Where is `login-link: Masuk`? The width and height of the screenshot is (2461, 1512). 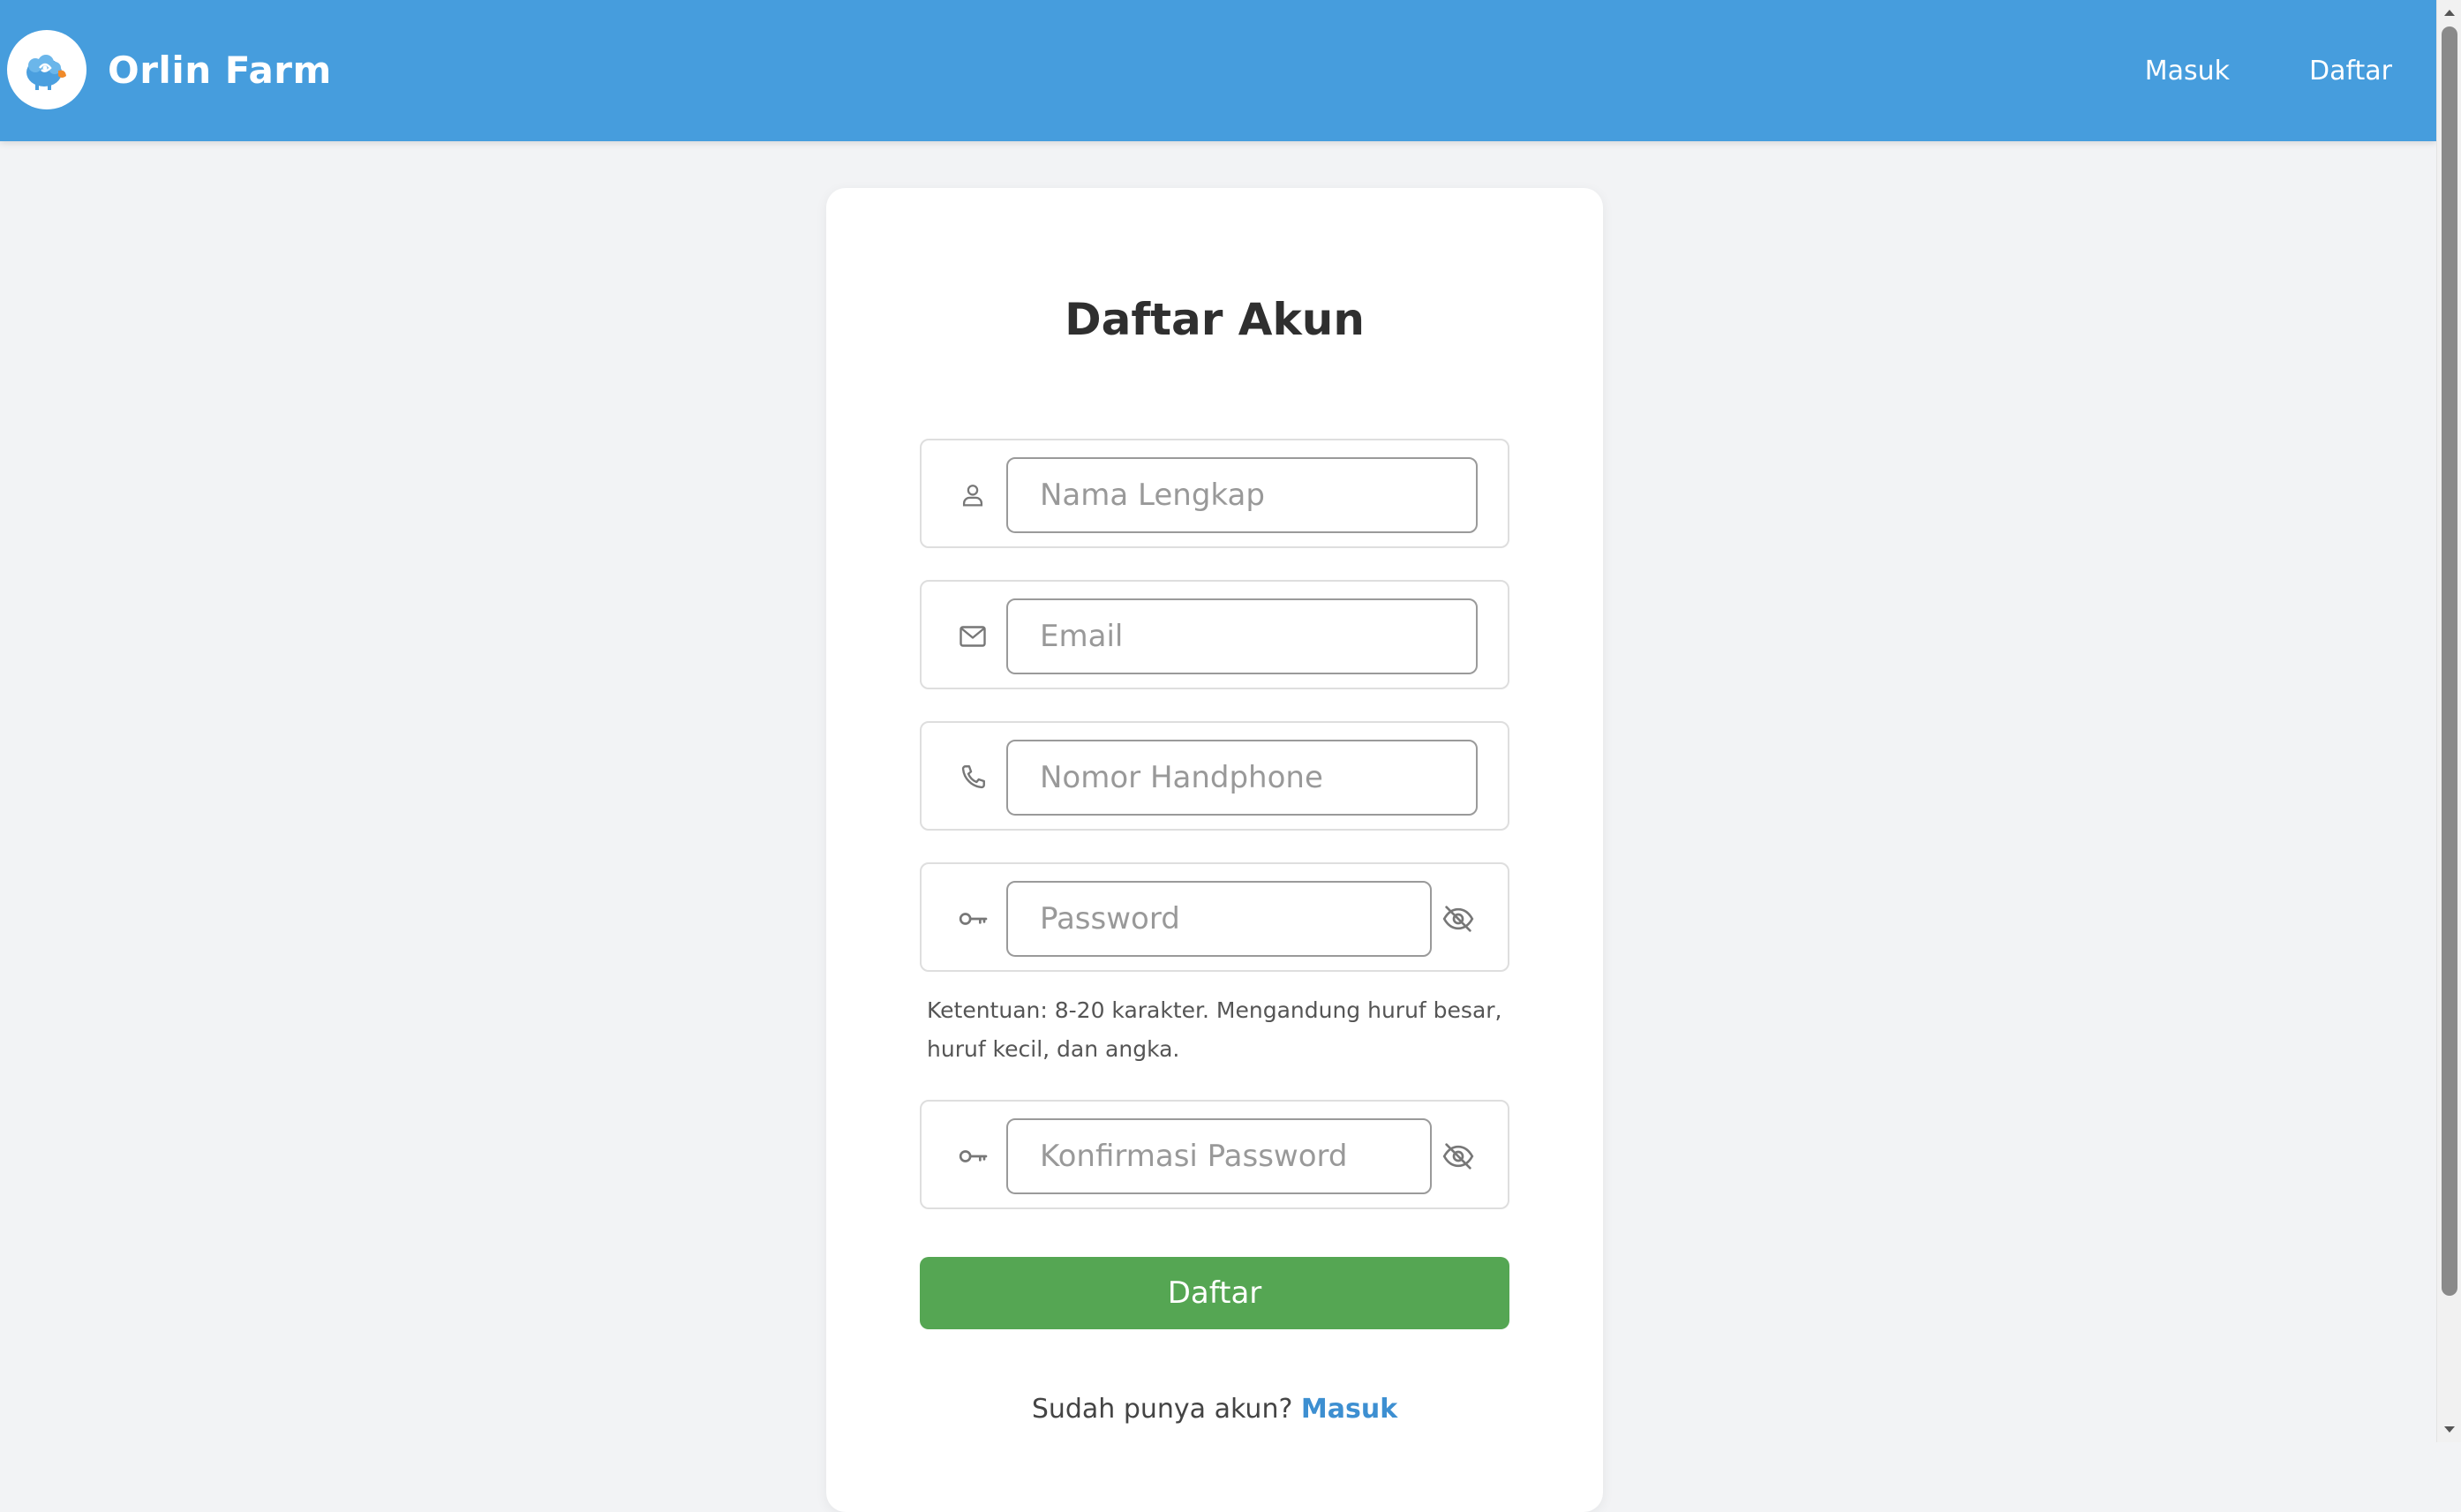
login-link: Masuk is located at coordinates (1349, 1409).